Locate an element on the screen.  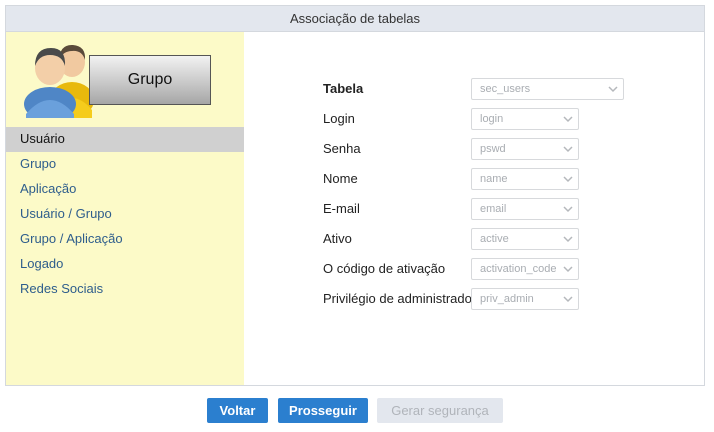
field-row-senha: Senha pswd is located at coordinates (483, 149).